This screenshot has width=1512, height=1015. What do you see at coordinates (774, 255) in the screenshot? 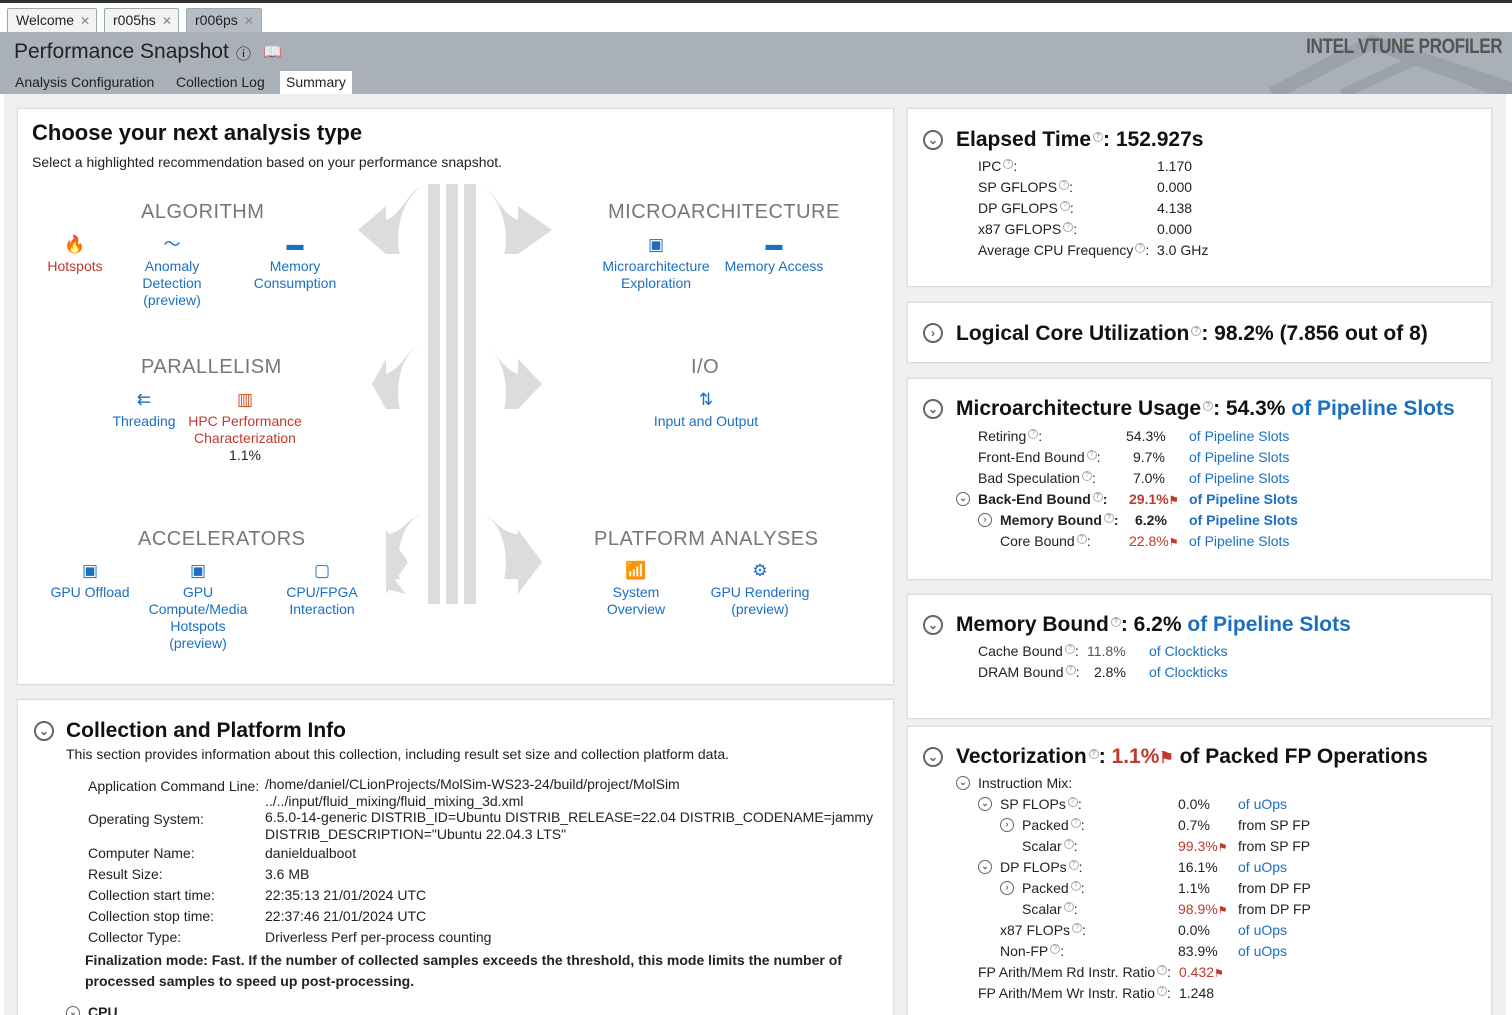
I see `memory-access-option: ▬ Memory Access` at bounding box center [774, 255].